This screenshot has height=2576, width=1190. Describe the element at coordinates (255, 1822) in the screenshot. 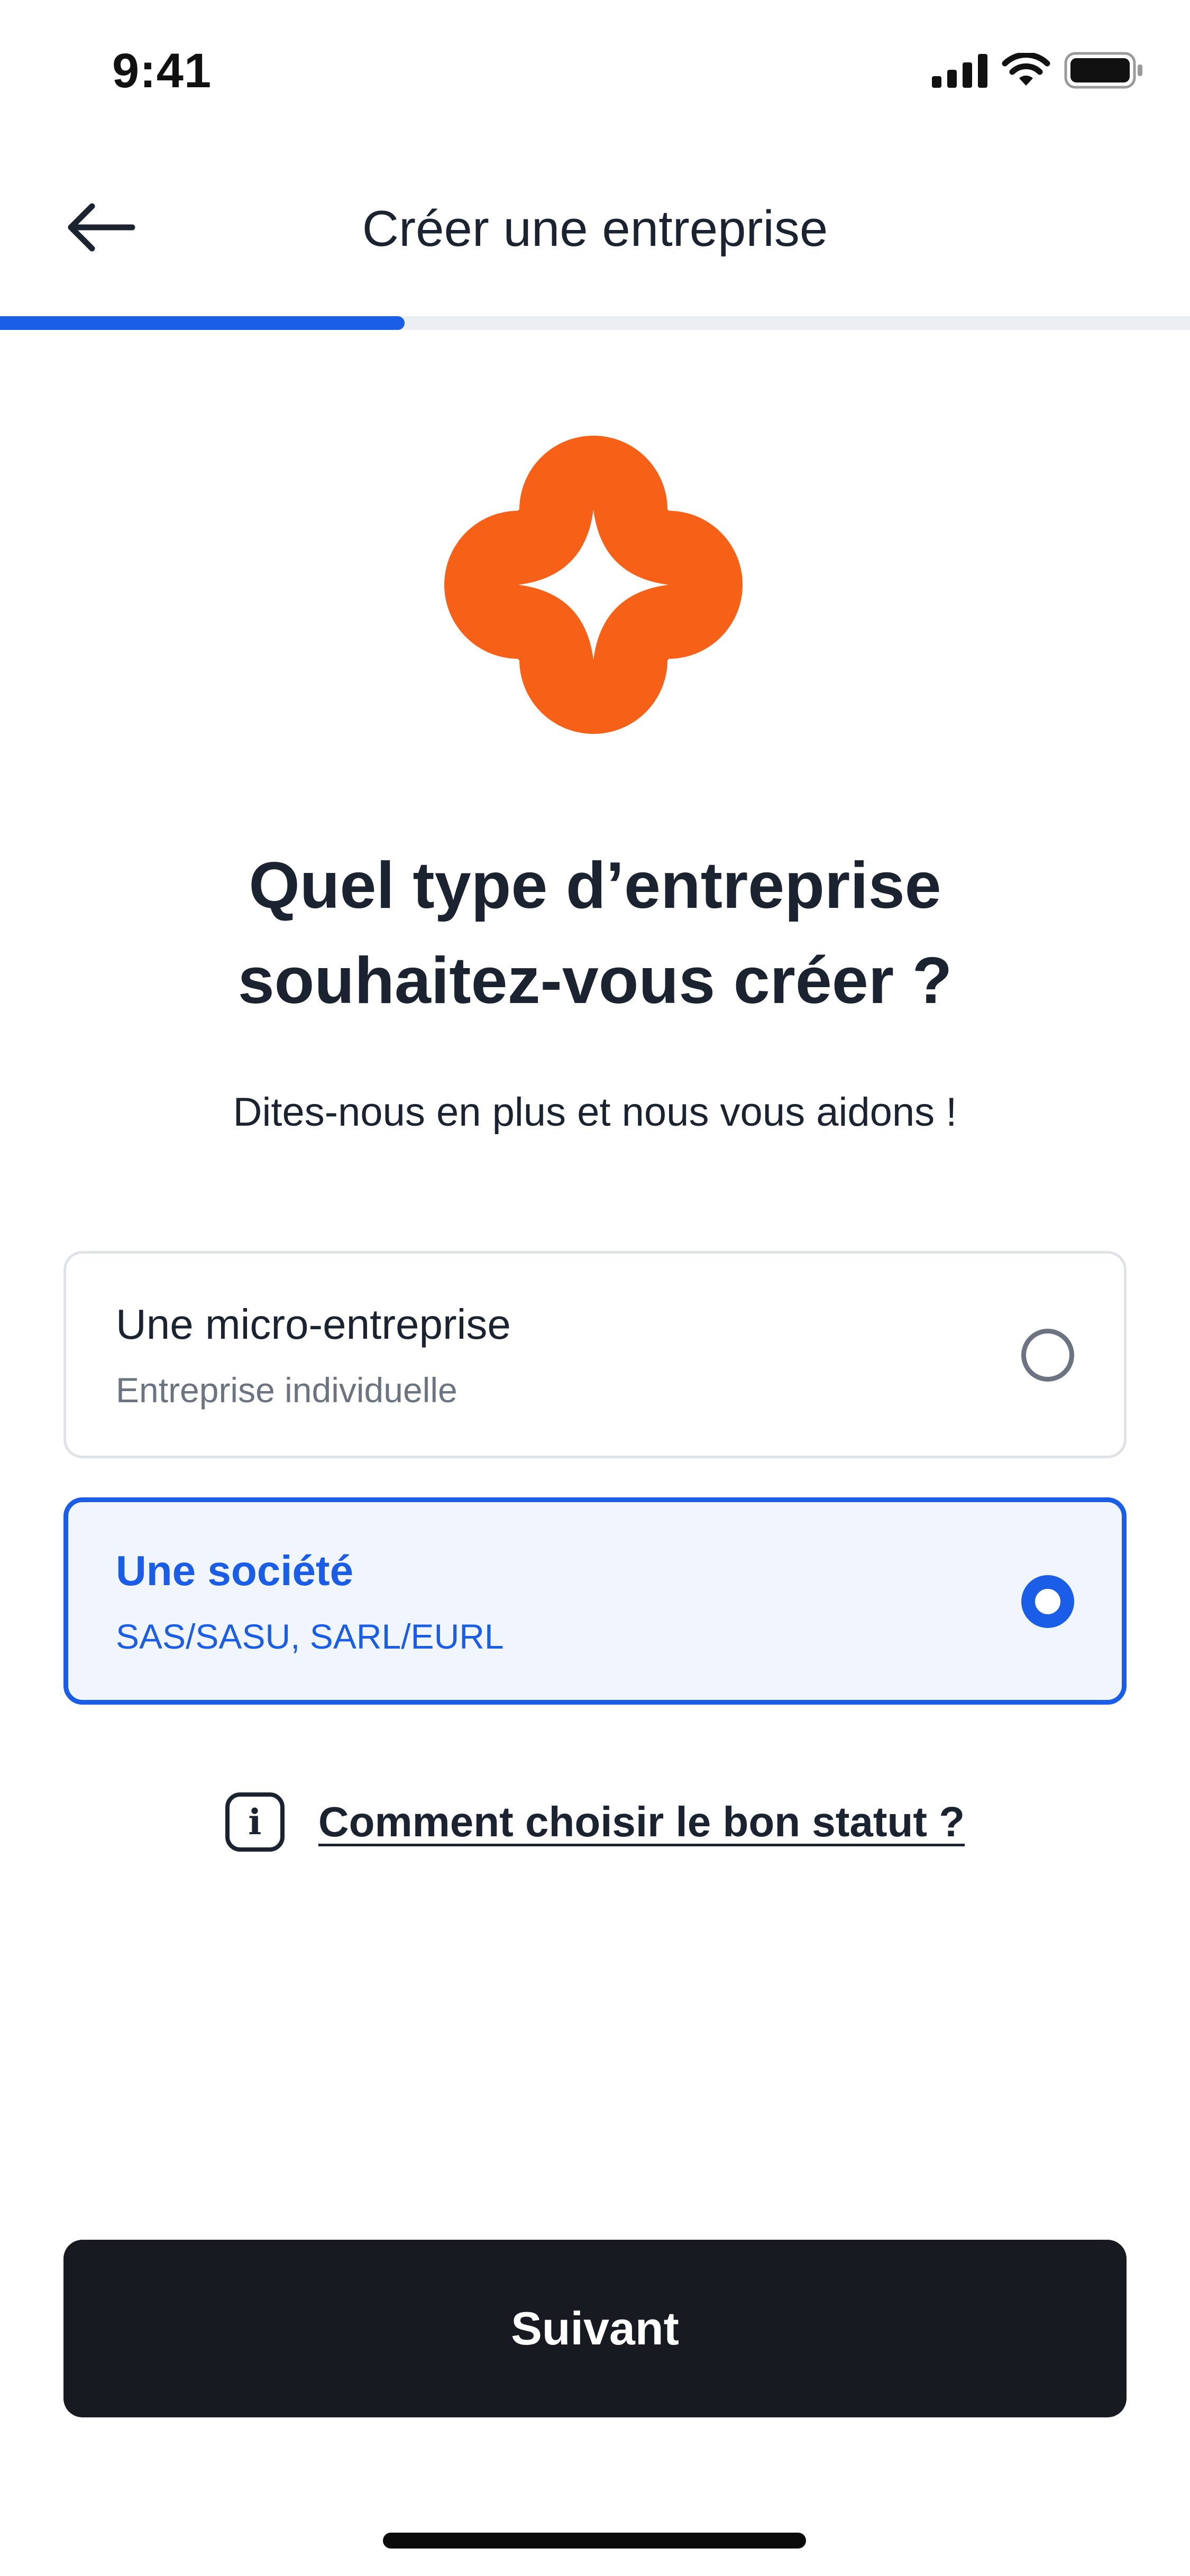

I see `info-icon: i` at that location.